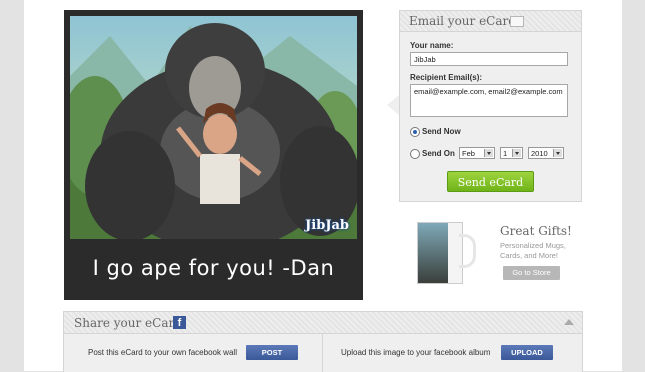  Describe the element at coordinates (213, 268) in the screenshot. I see `ecard-caption: I go ape for you! -Dan` at that location.